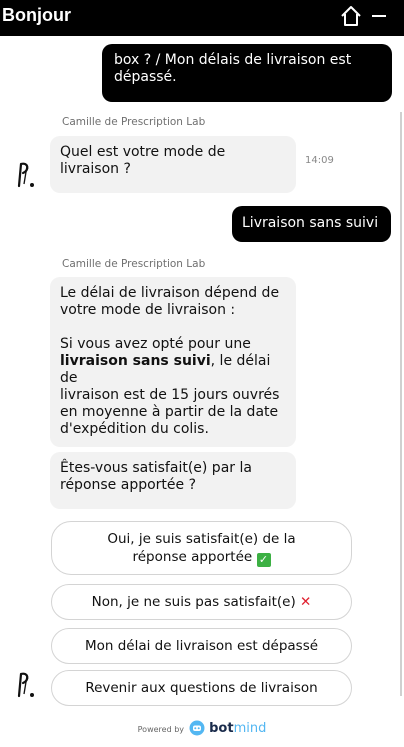 The width and height of the screenshot is (404, 747). I want to click on message-line: livraison ?, so click(95, 169).